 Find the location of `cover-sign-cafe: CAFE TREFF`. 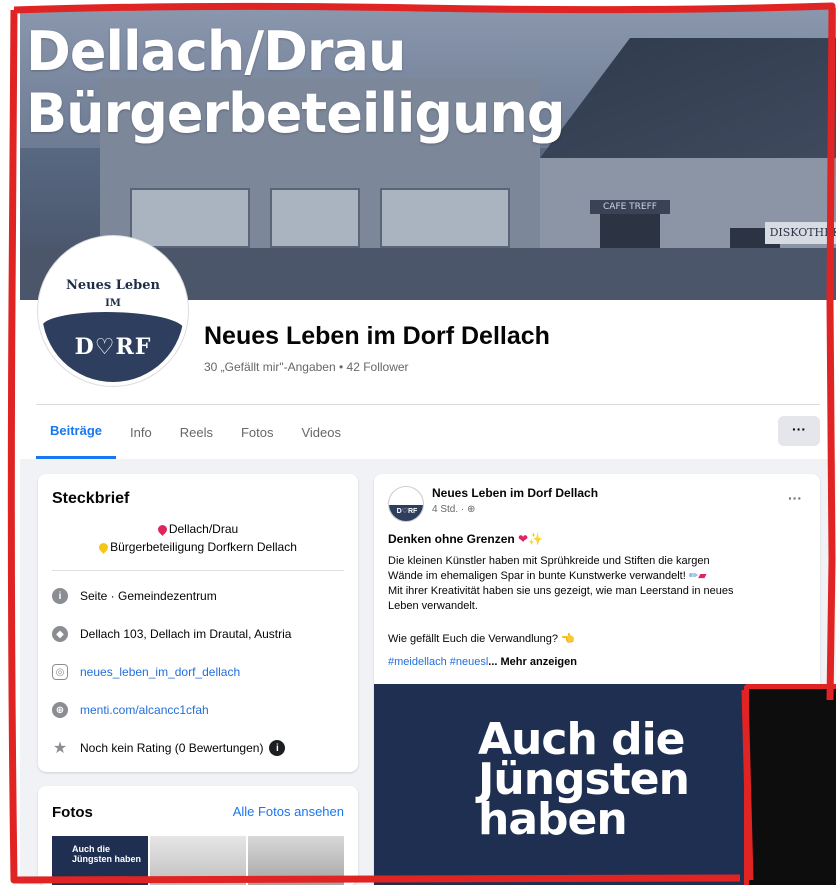

cover-sign-cafe: CAFE TREFF is located at coordinates (630, 207).